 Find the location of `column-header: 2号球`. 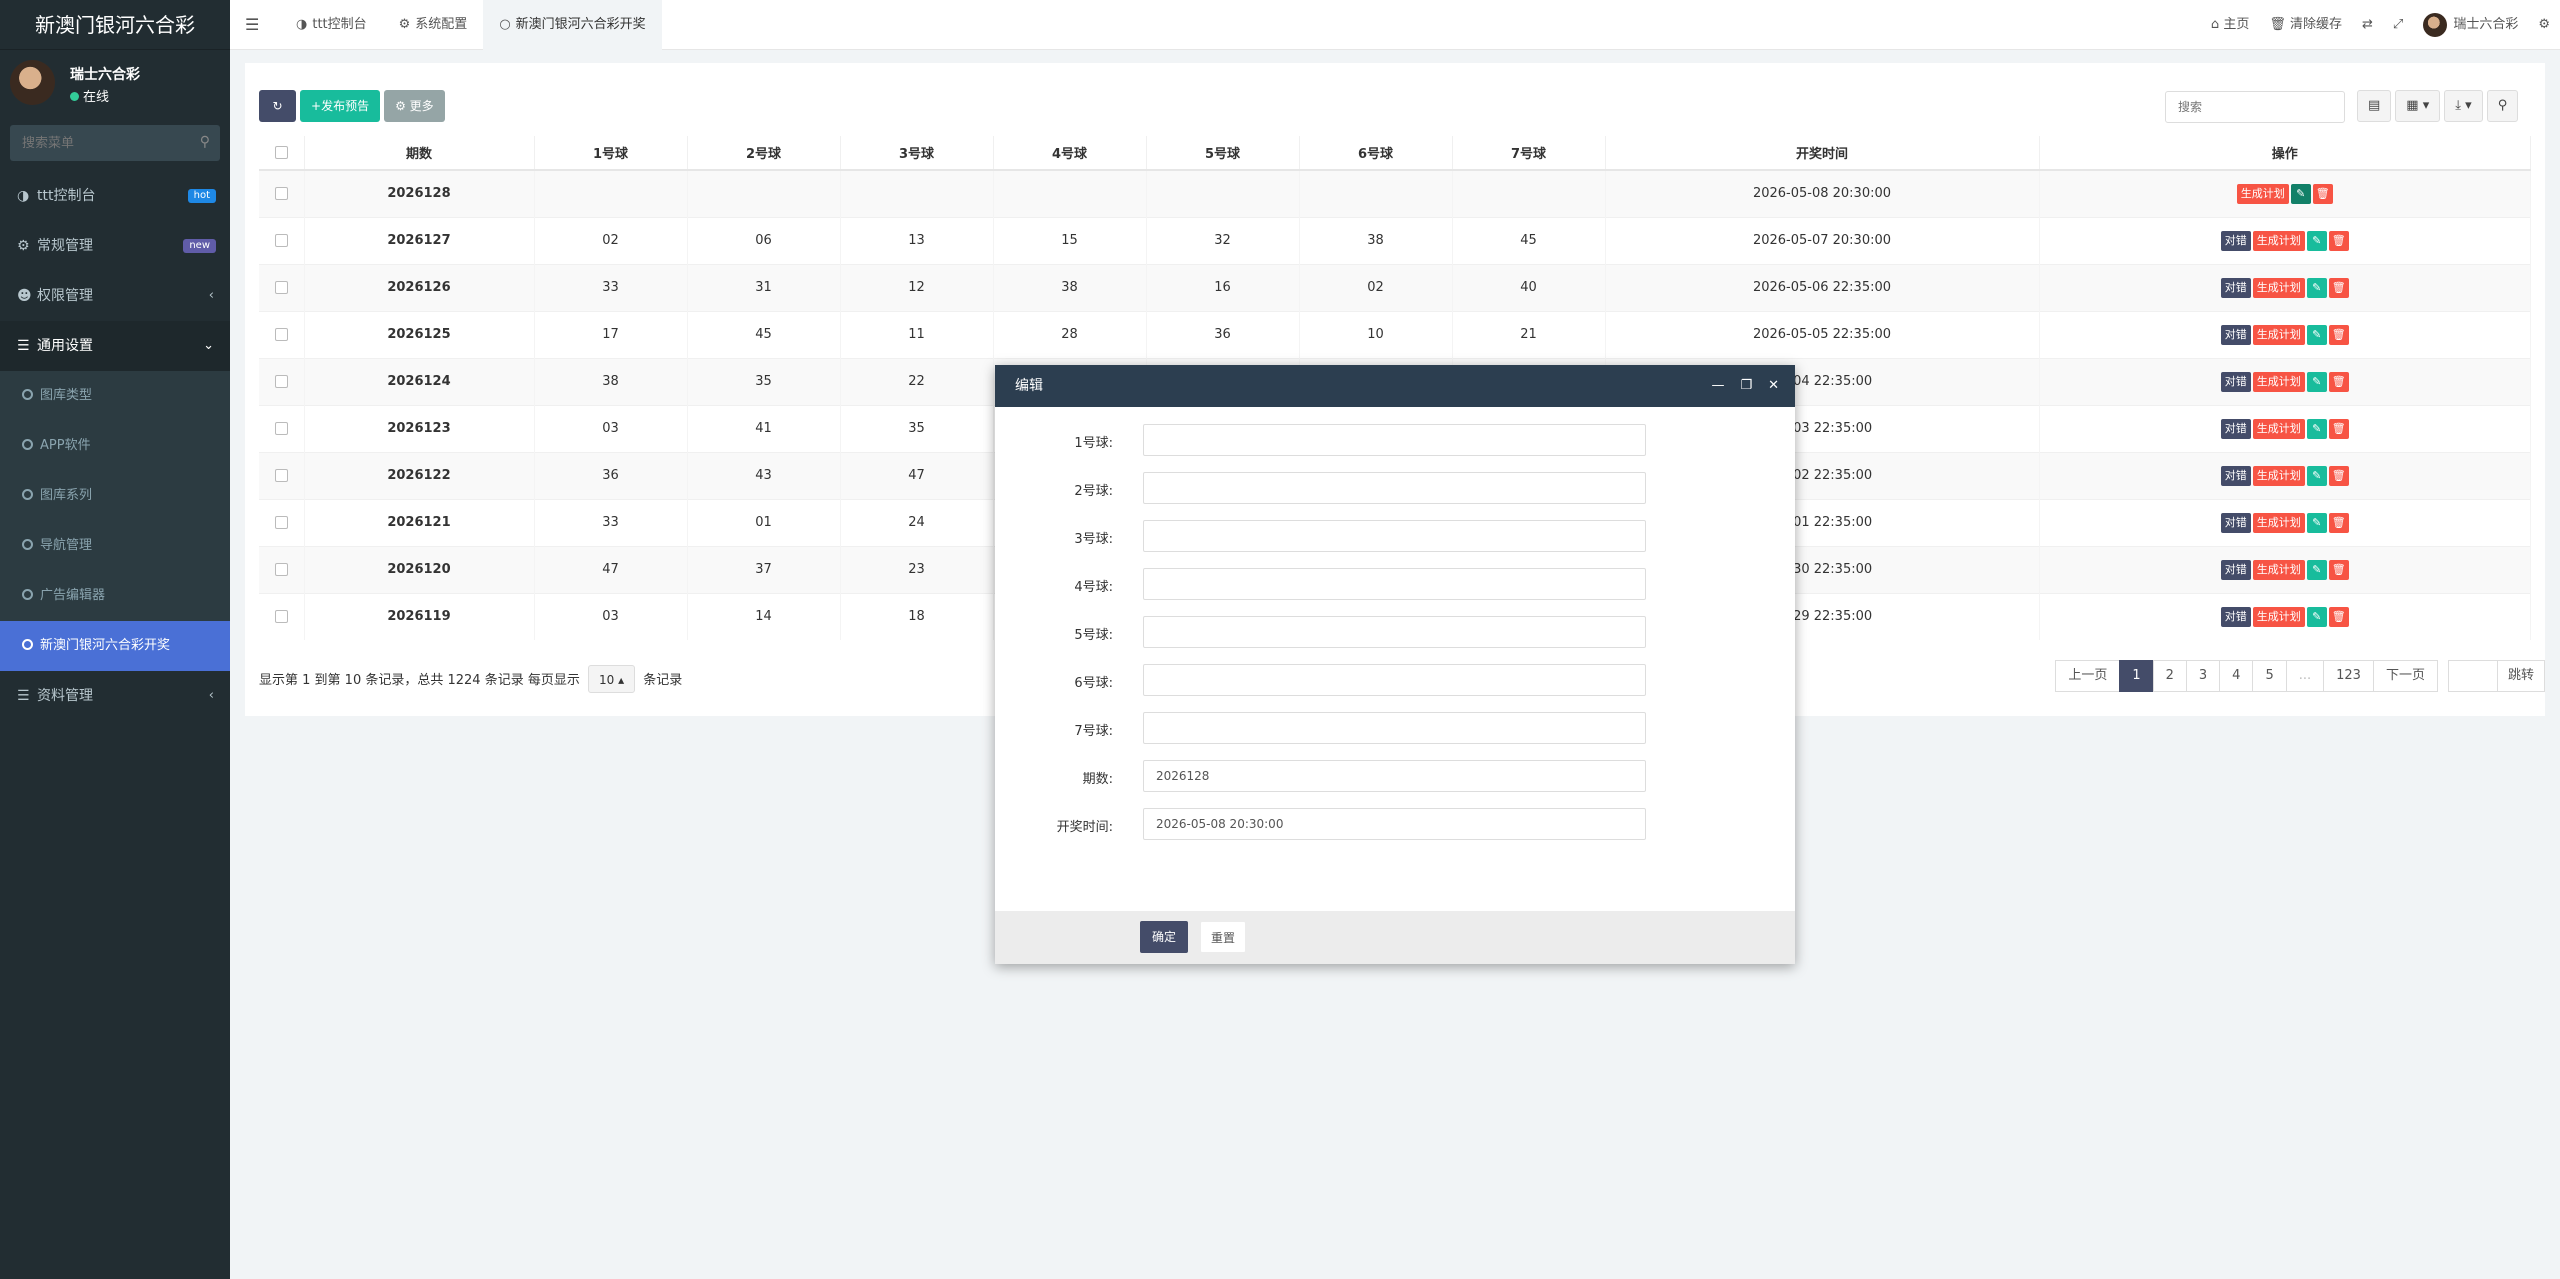

column-header: 2号球 is located at coordinates (764, 153).